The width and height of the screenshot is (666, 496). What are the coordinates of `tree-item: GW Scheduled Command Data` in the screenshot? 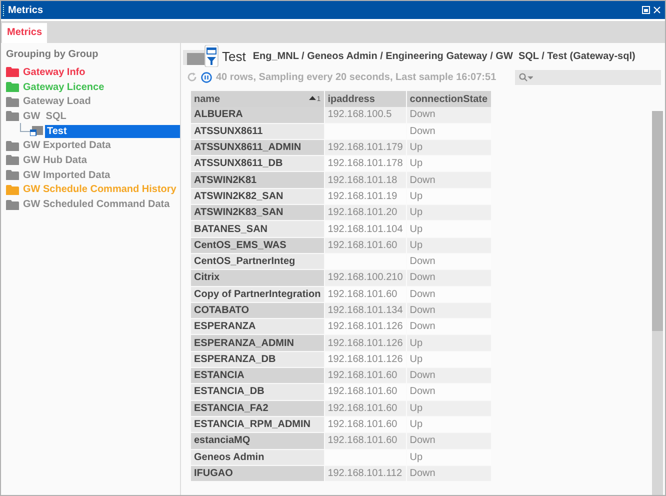 It's located at (96, 205).